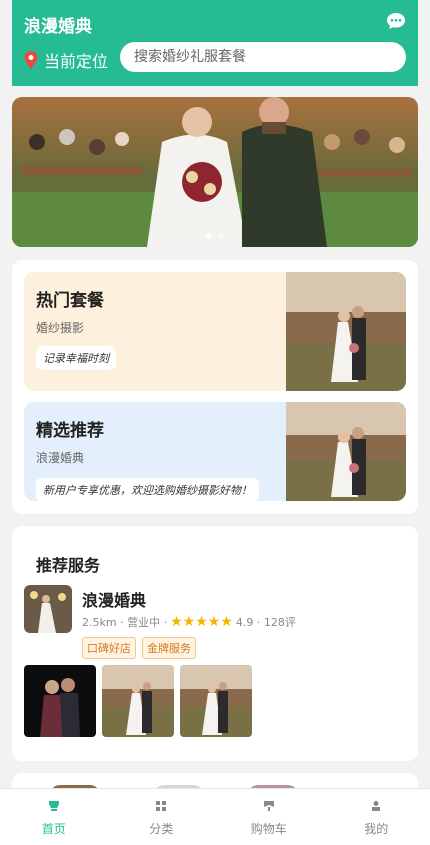 The height and width of the screenshot is (845, 430). I want to click on promo-subtitle: 婚纱摄影, so click(76, 327).